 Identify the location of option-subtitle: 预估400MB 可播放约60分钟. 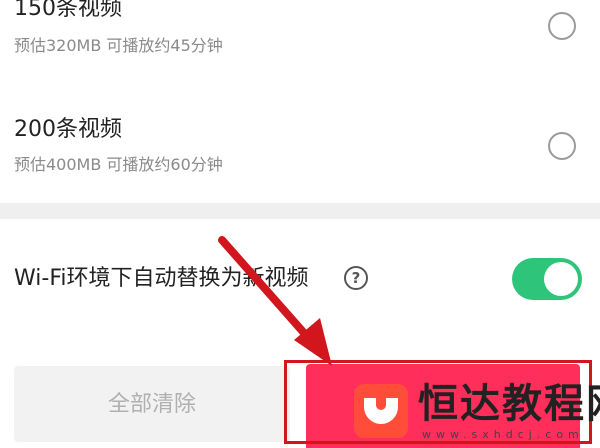
(118, 164).